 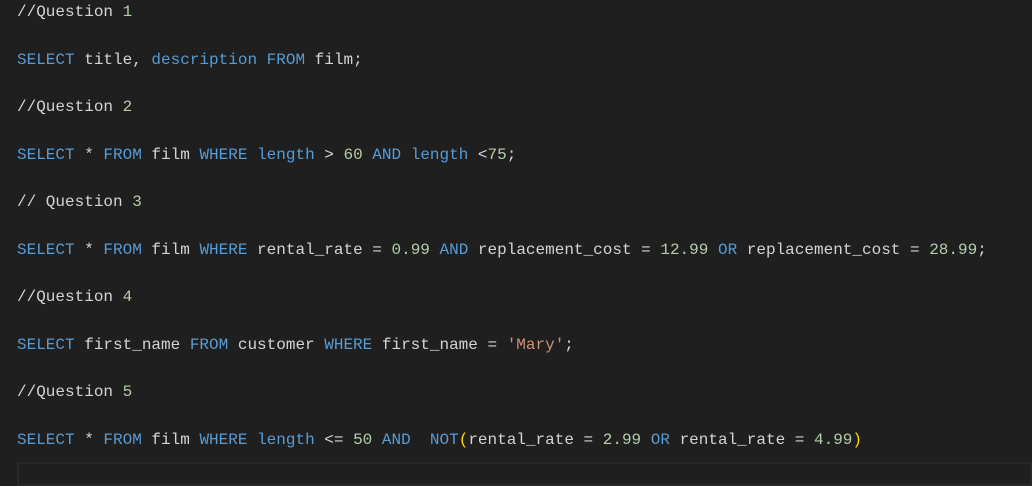 I want to click on string-token: 'Mary', so click(x=535, y=344).